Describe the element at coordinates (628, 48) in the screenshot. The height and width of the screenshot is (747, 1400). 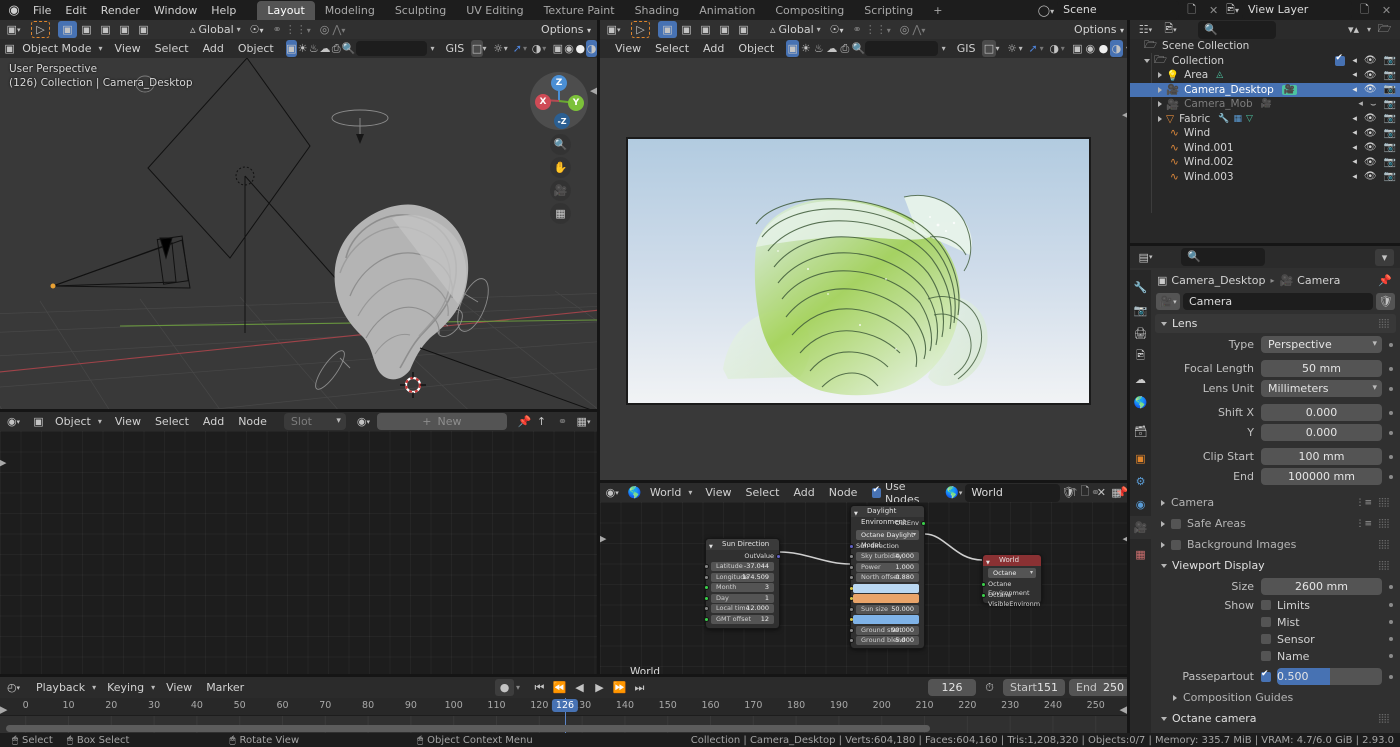
I see `render-menu-view: View` at that location.